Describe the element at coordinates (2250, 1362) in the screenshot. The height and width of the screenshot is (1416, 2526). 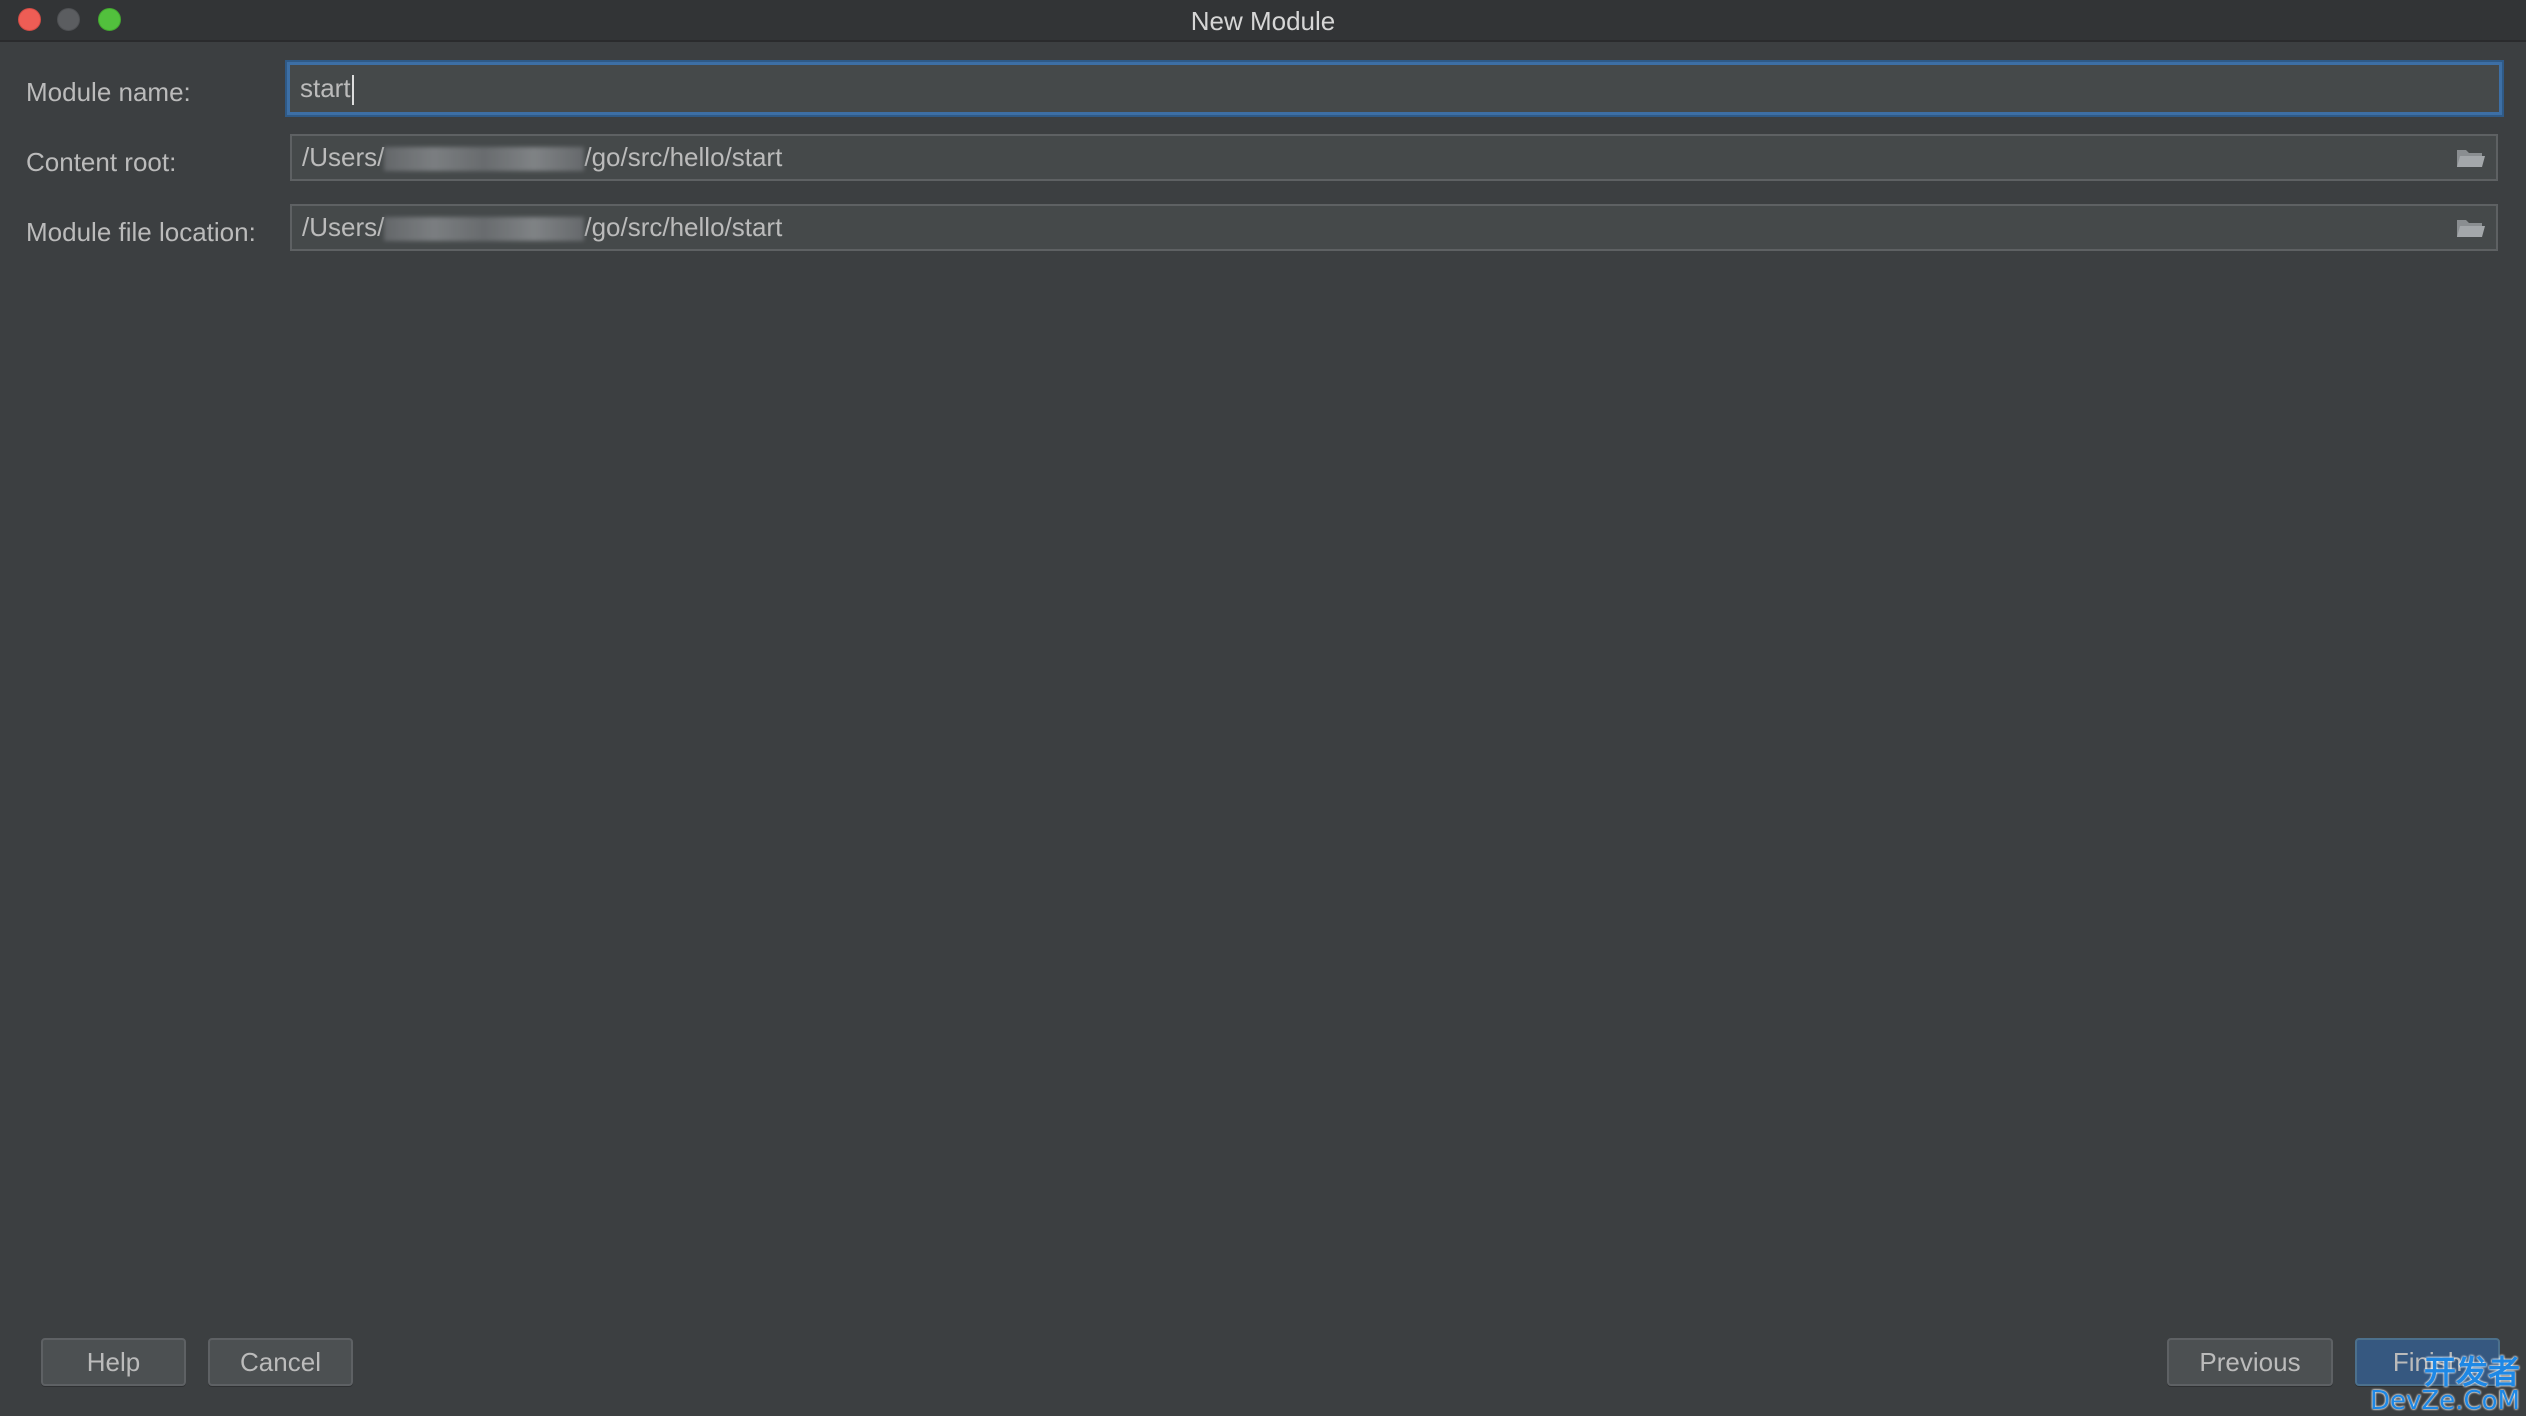
I see `previous-button: Previous` at that location.